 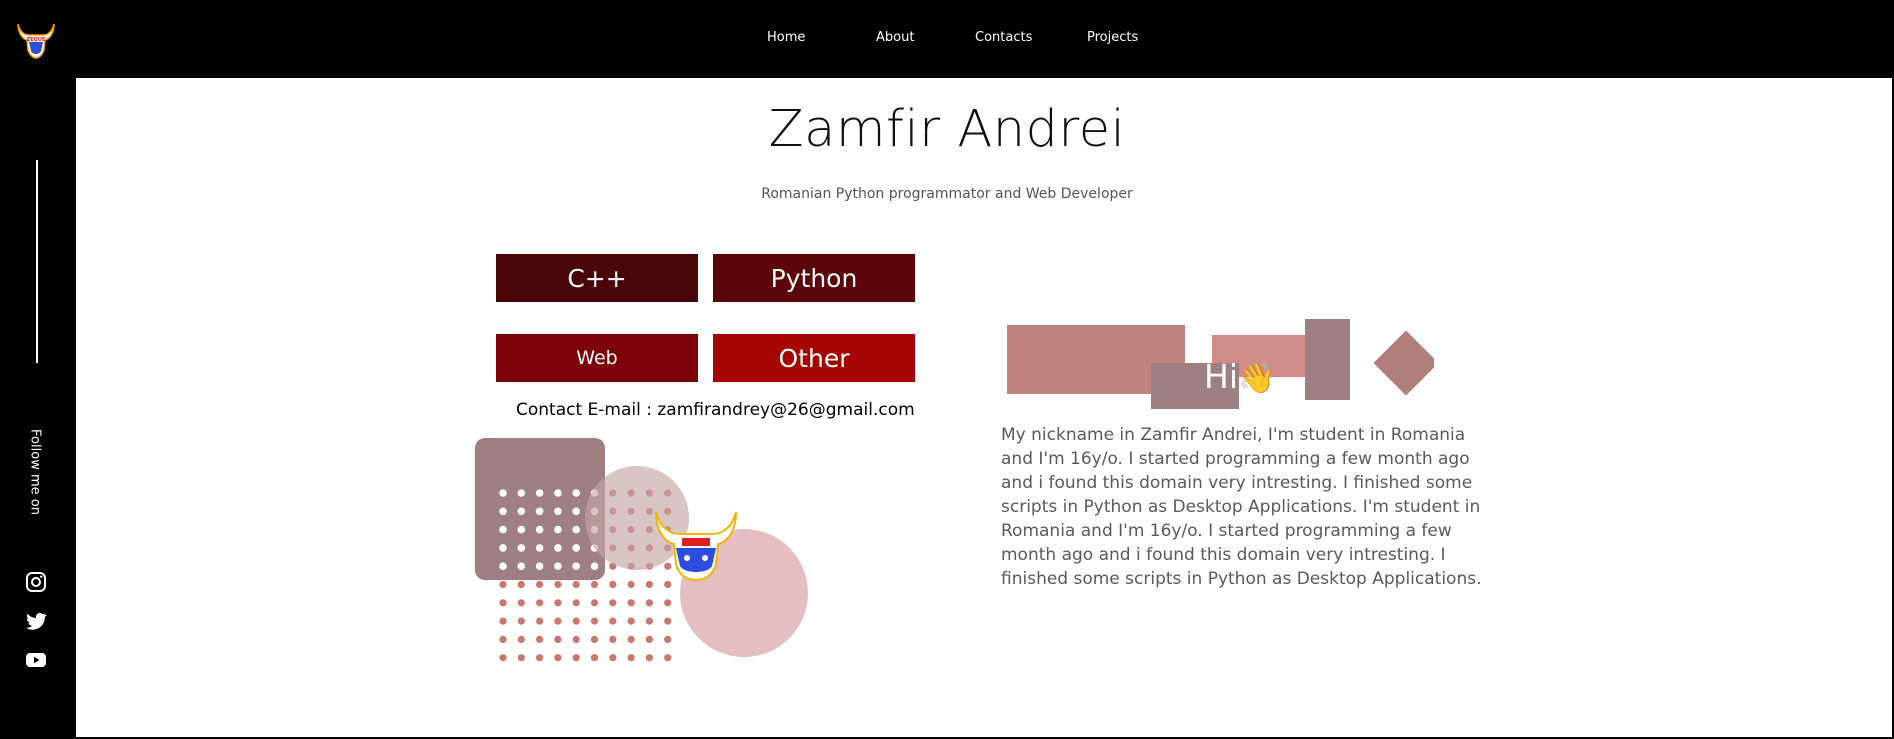 What do you see at coordinates (1256, 378) in the screenshot?
I see `waving-hand-icon: 👋` at bounding box center [1256, 378].